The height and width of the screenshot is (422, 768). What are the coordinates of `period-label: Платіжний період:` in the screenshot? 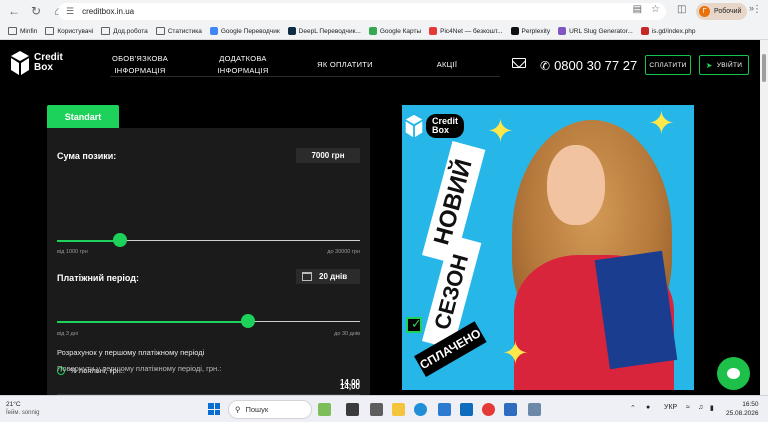 It's located at (98, 278).